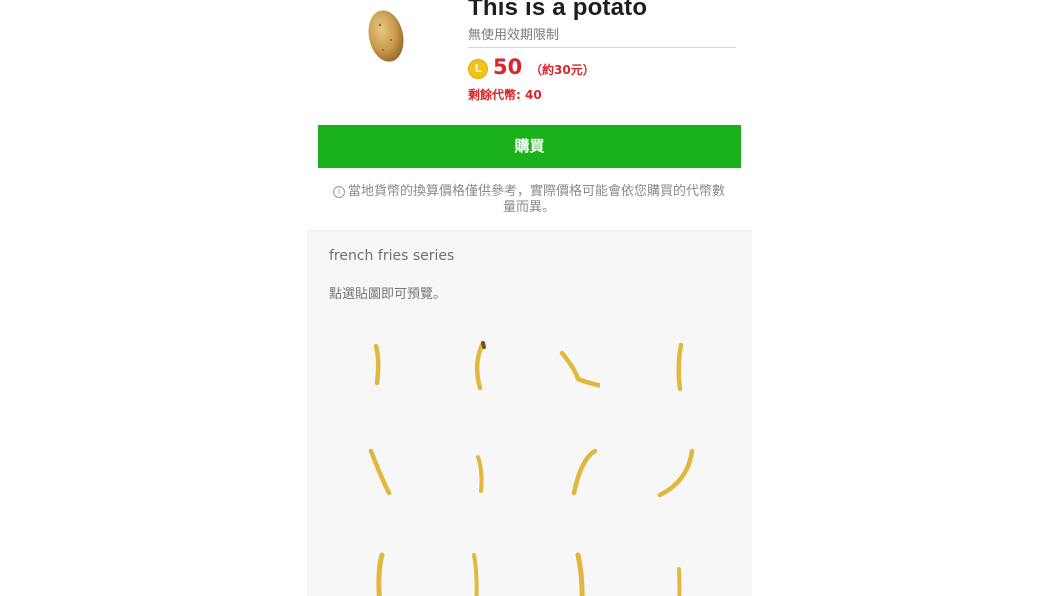  I want to click on price-value: 50, so click(508, 67).